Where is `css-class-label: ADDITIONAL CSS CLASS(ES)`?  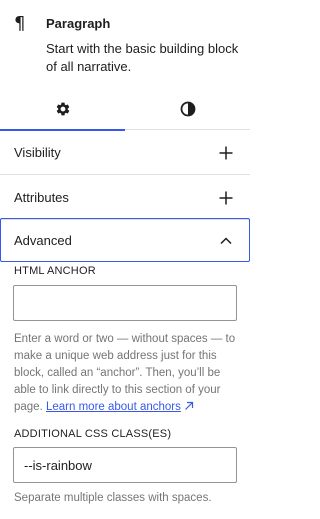
css-class-label: ADDITIONAL CSS CLASS(ES) is located at coordinates (93, 434).